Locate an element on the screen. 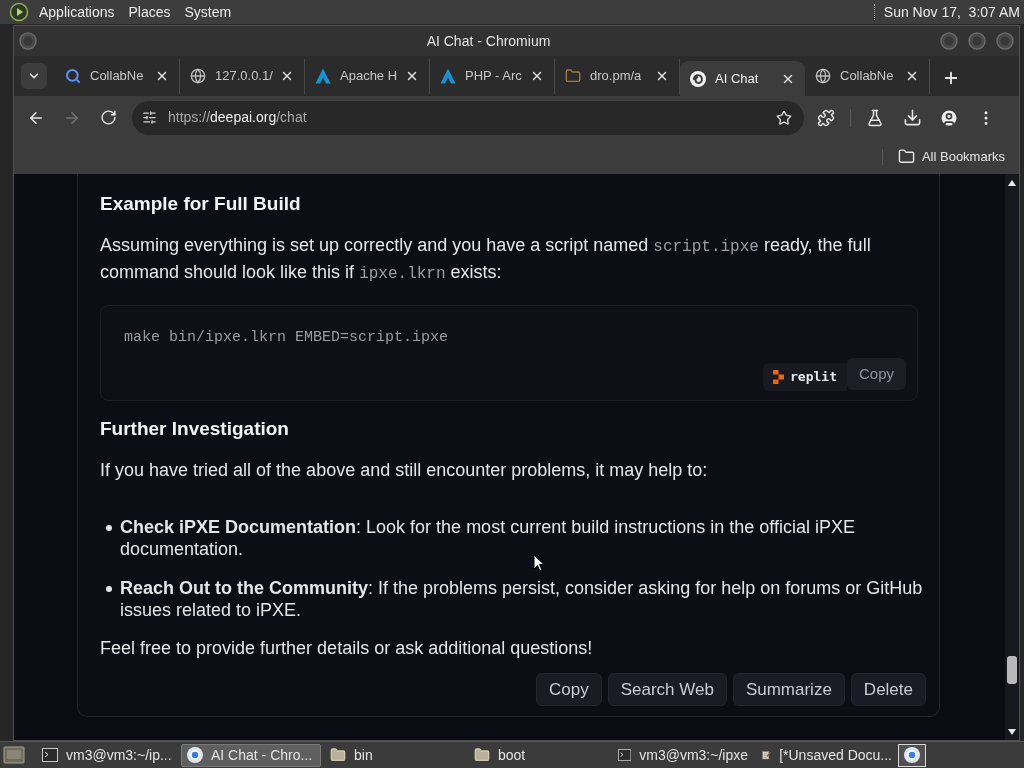  panel-clock: Sun Nov 17, 3:07 AM is located at coordinates (951, 12).